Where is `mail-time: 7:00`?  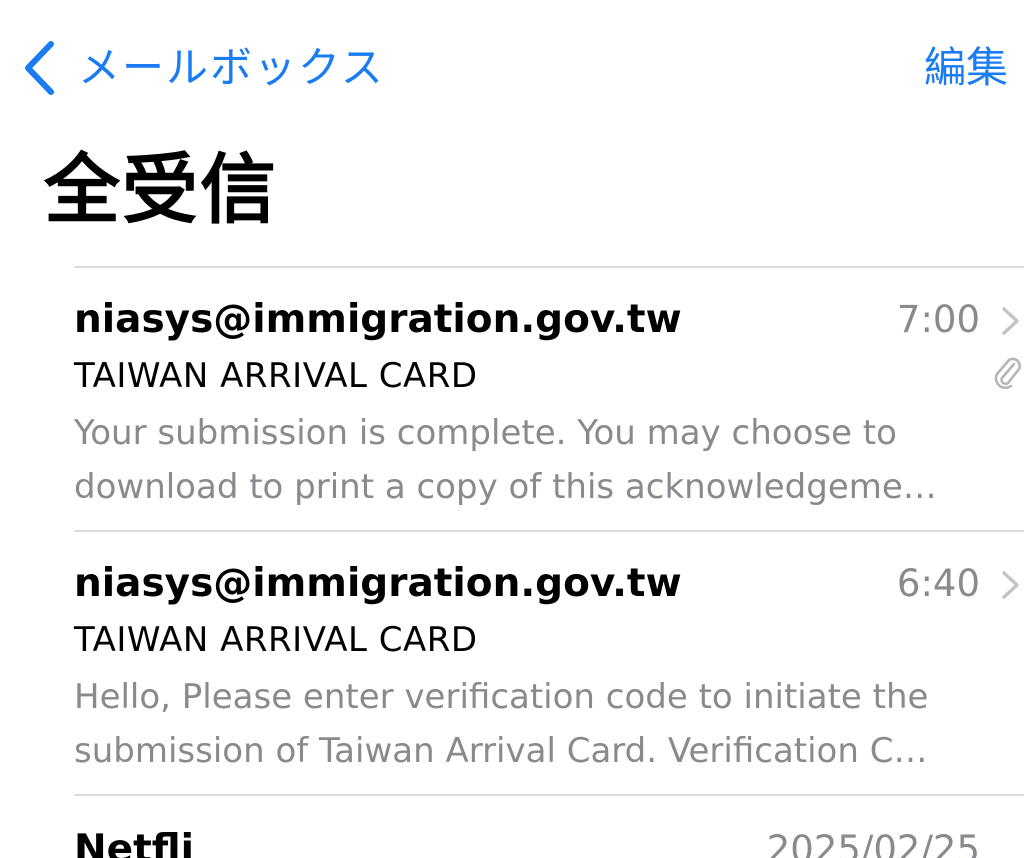 mail-time: 7:00 is located at coordinates (938, 319).